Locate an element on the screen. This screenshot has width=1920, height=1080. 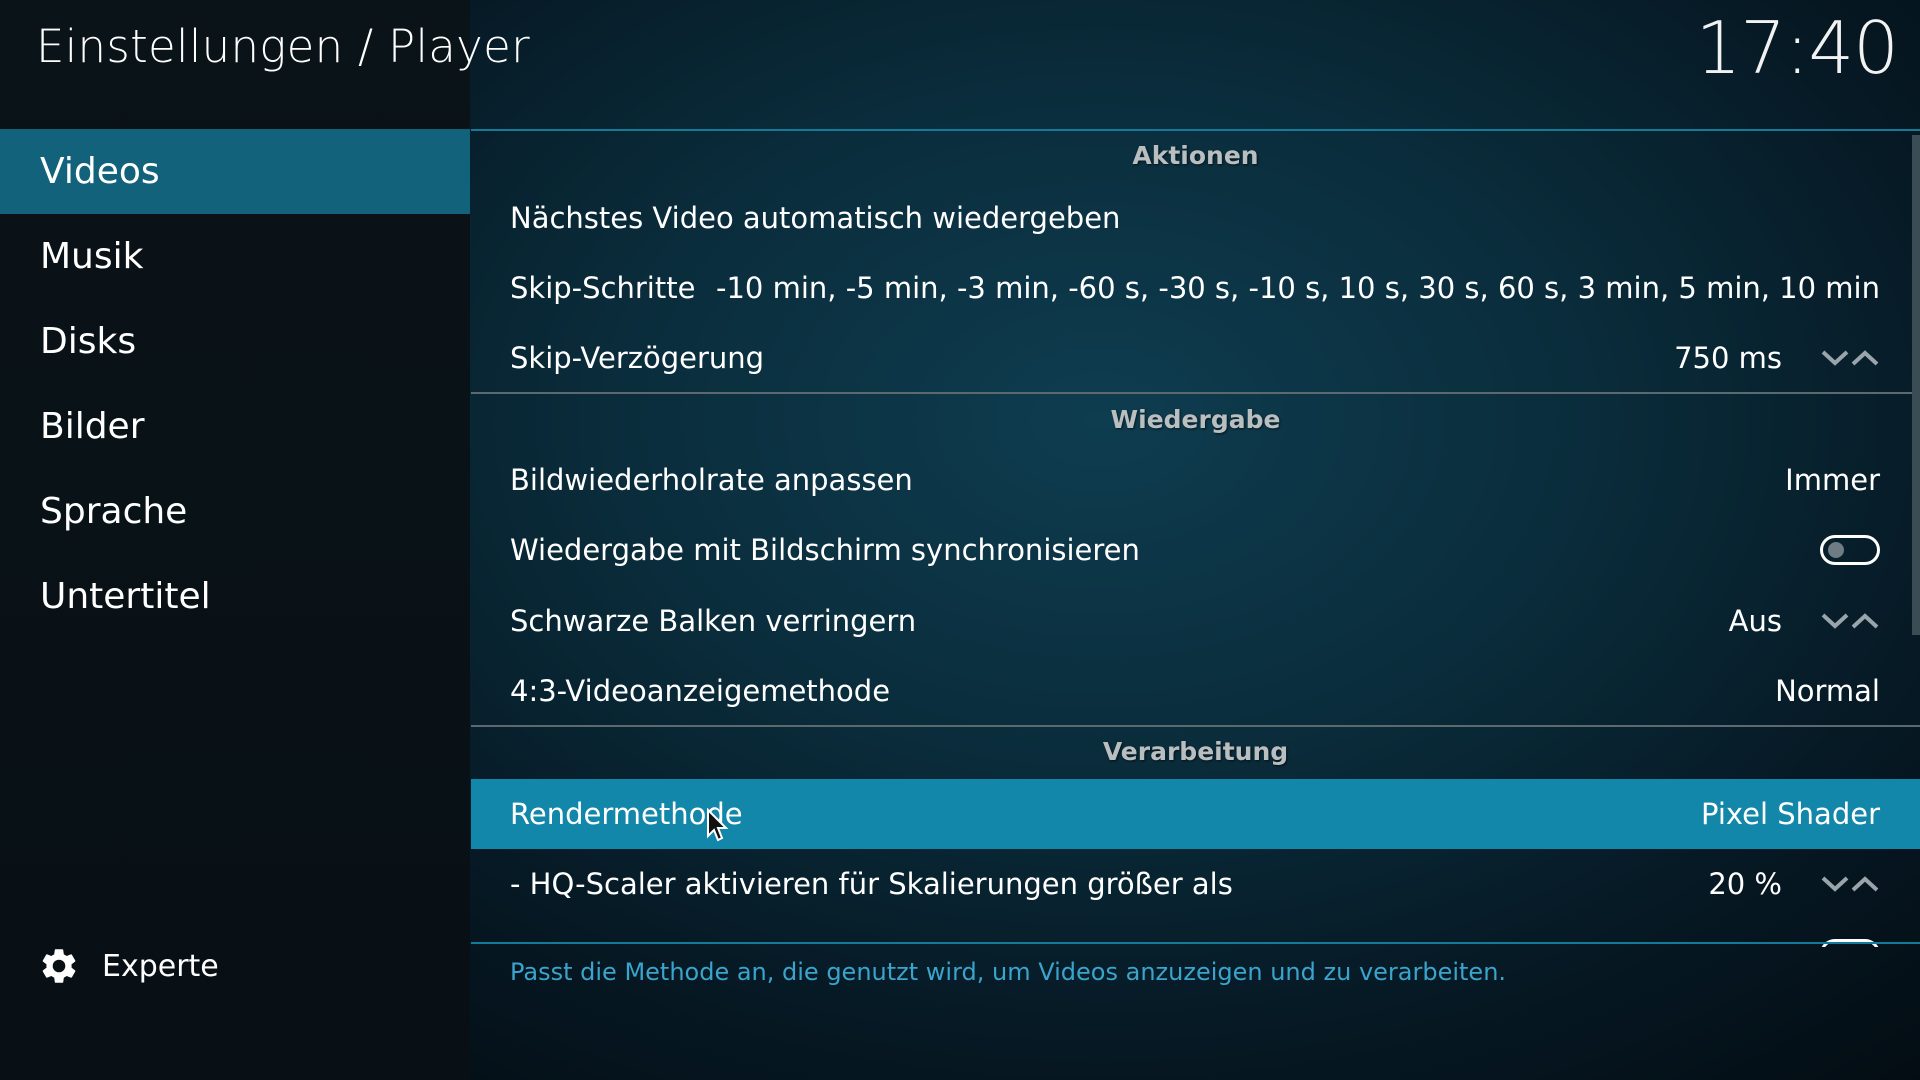
setting-label: 4:3-Videoanzeigemethode is located at coordinates (700, 691).